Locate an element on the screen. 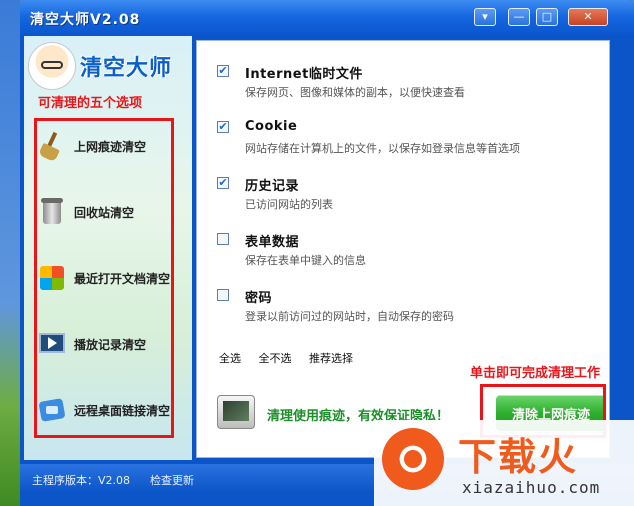 The width and height of the screenshot is (634, 506). option-description: 网站存储在计算机上的文件，以保存如登录信息等首选项 is located at coordinates (382, 148).